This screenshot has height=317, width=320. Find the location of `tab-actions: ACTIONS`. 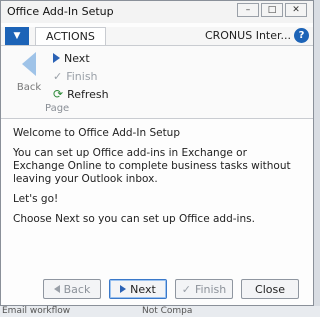

tab-actions: ACTIONS is located at coordinates (70, 36).